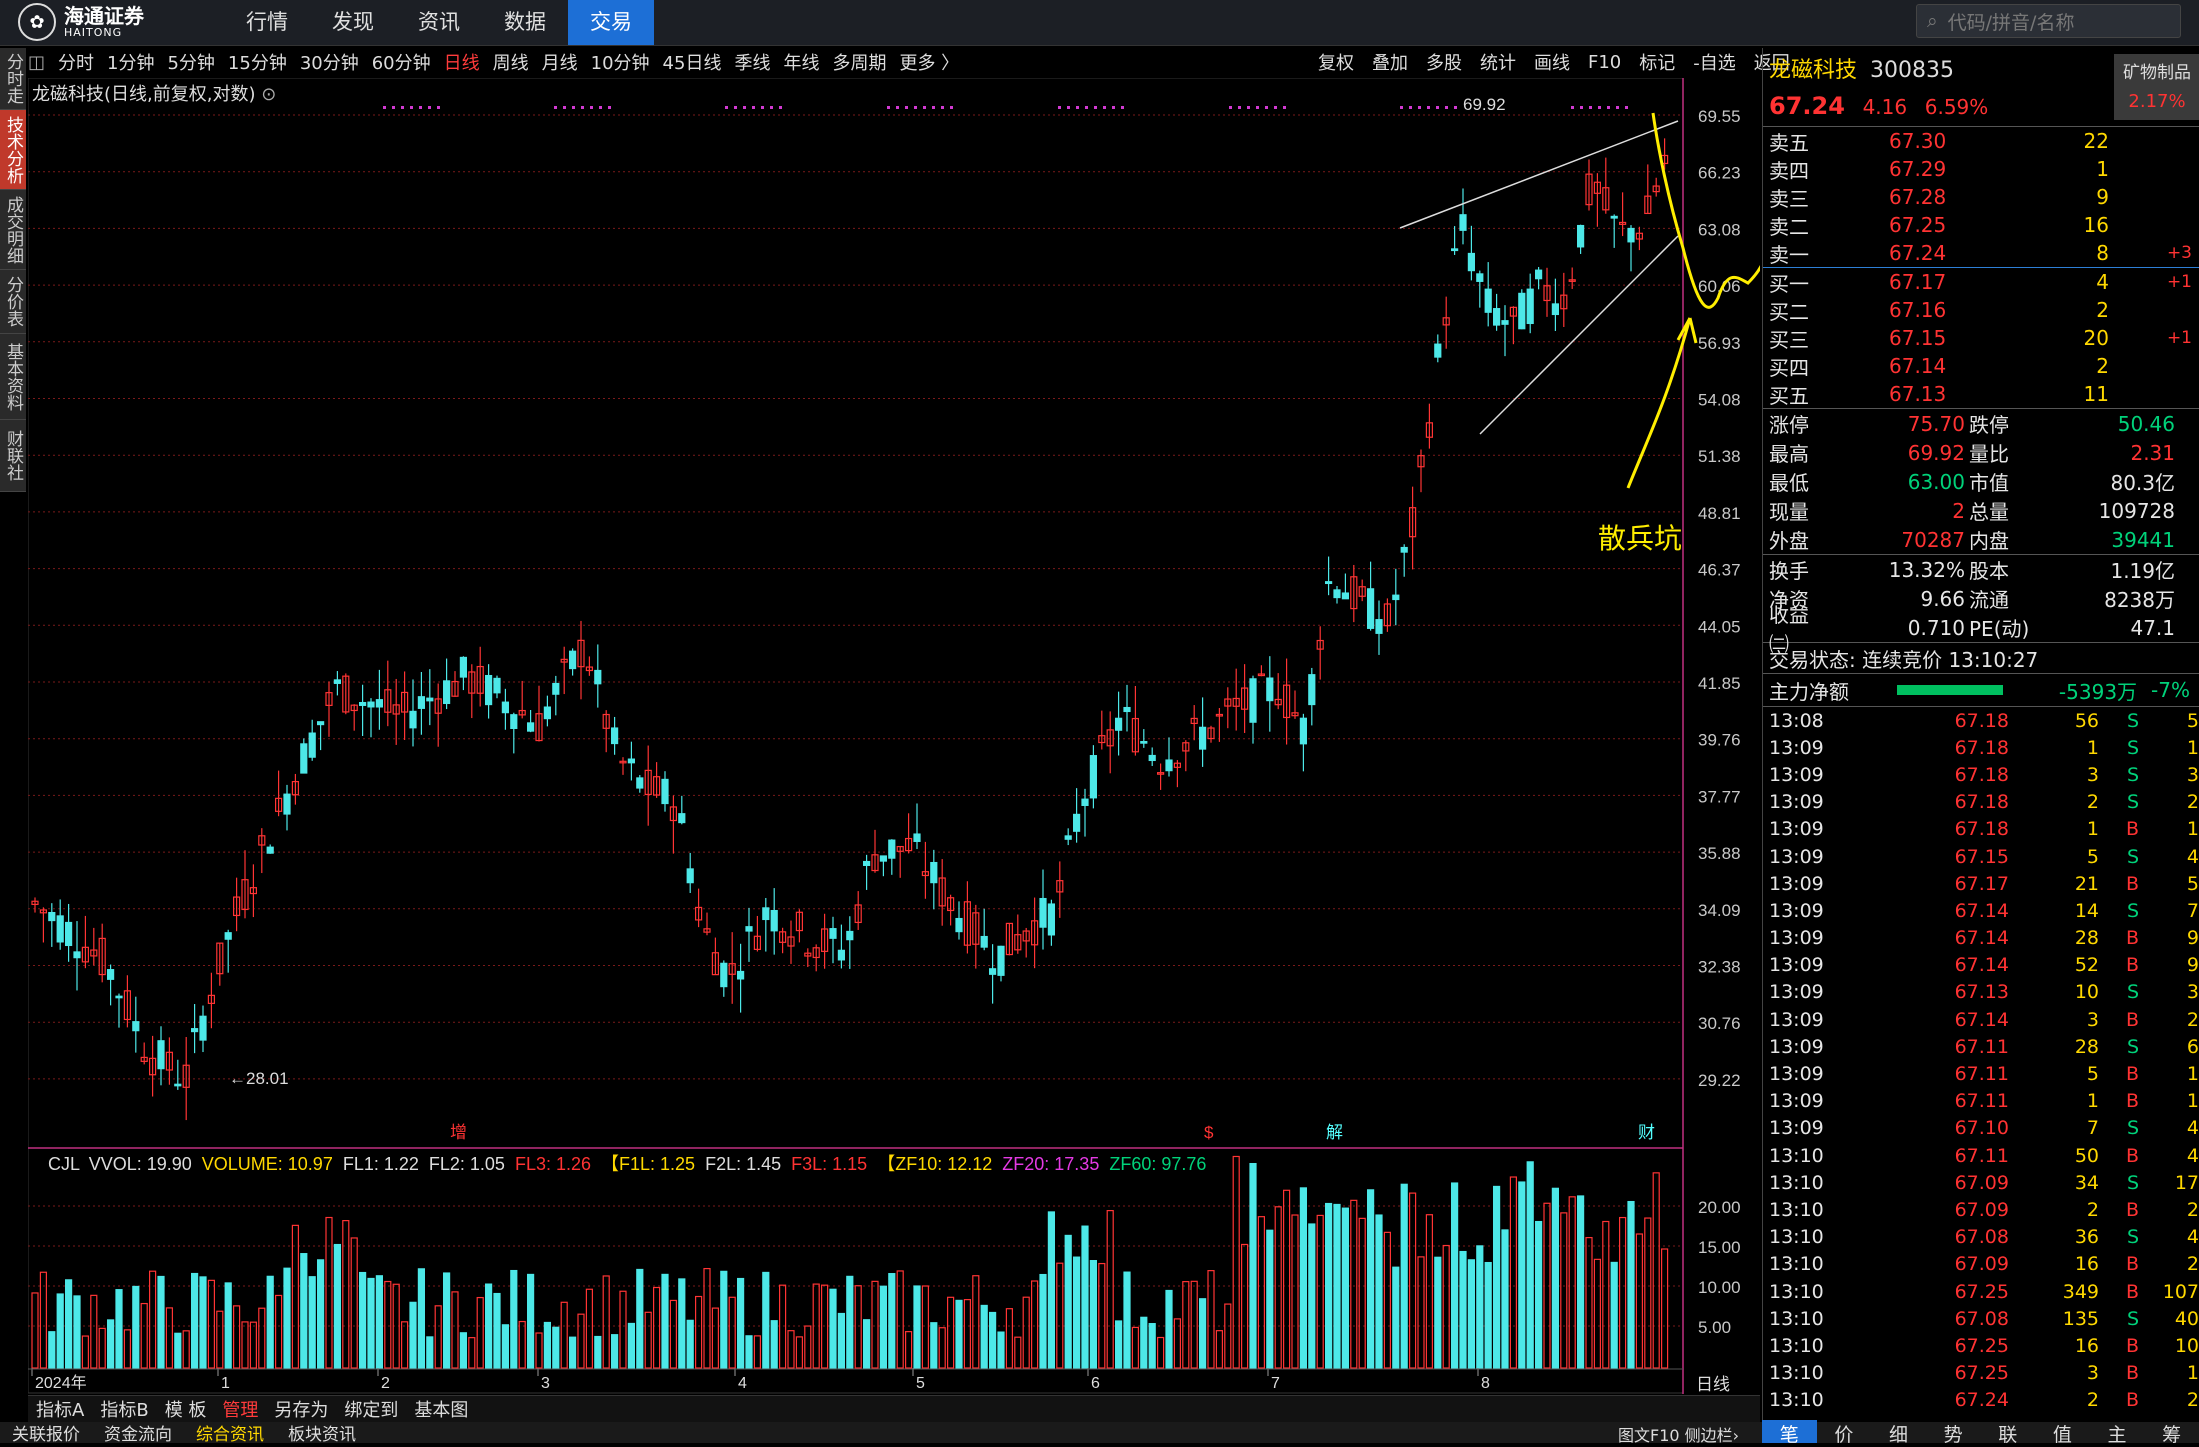  What do you see at coordinates (13, 456) in the screenshot?
I see `side-tab-5: 财联社` at bounding box center [13, 456].